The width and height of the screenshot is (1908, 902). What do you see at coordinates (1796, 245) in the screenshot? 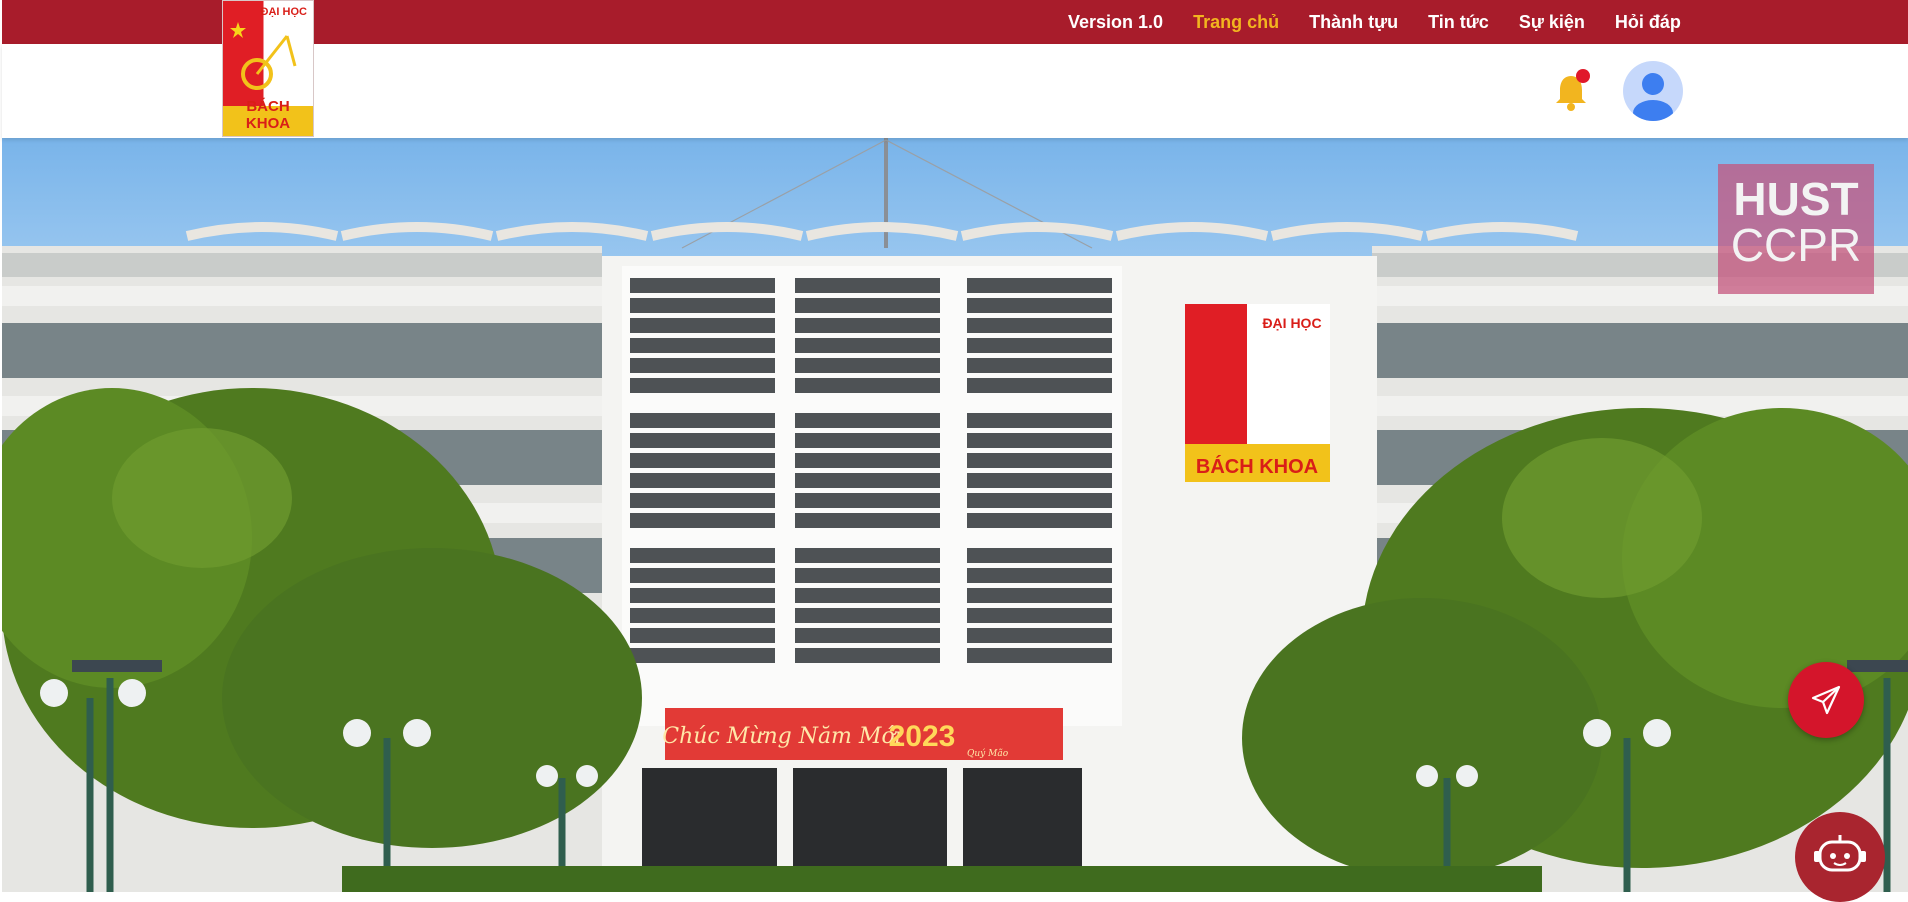
I see `watermark-line2: CCPR` at bounding box center [1796, 245].